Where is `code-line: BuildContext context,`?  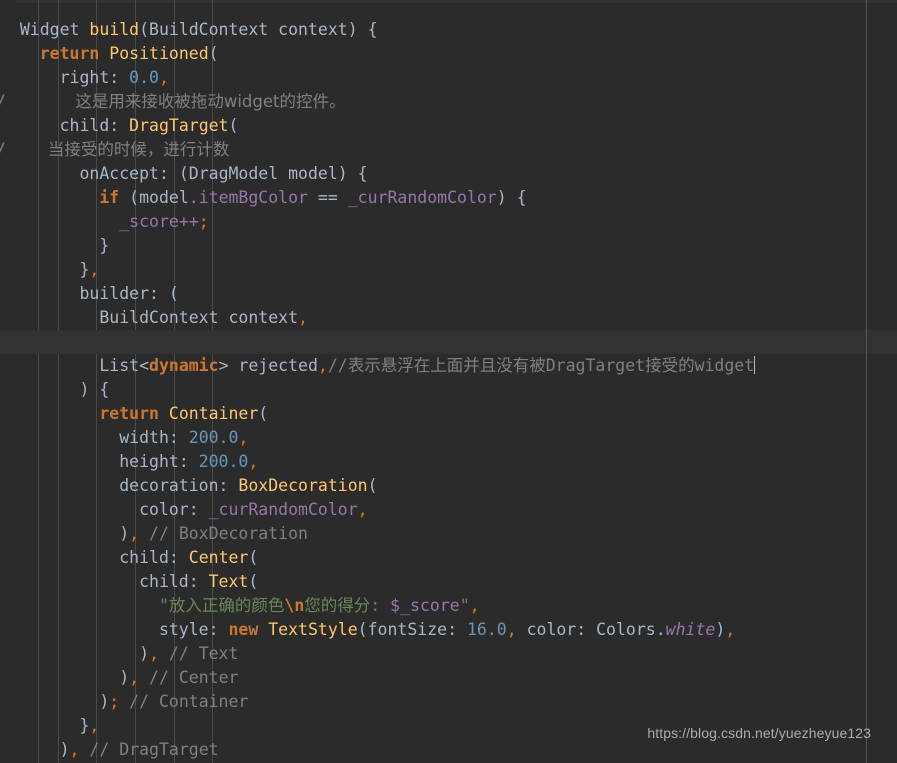 code-line: BuildContext context, is located at coordinates (448, 304).